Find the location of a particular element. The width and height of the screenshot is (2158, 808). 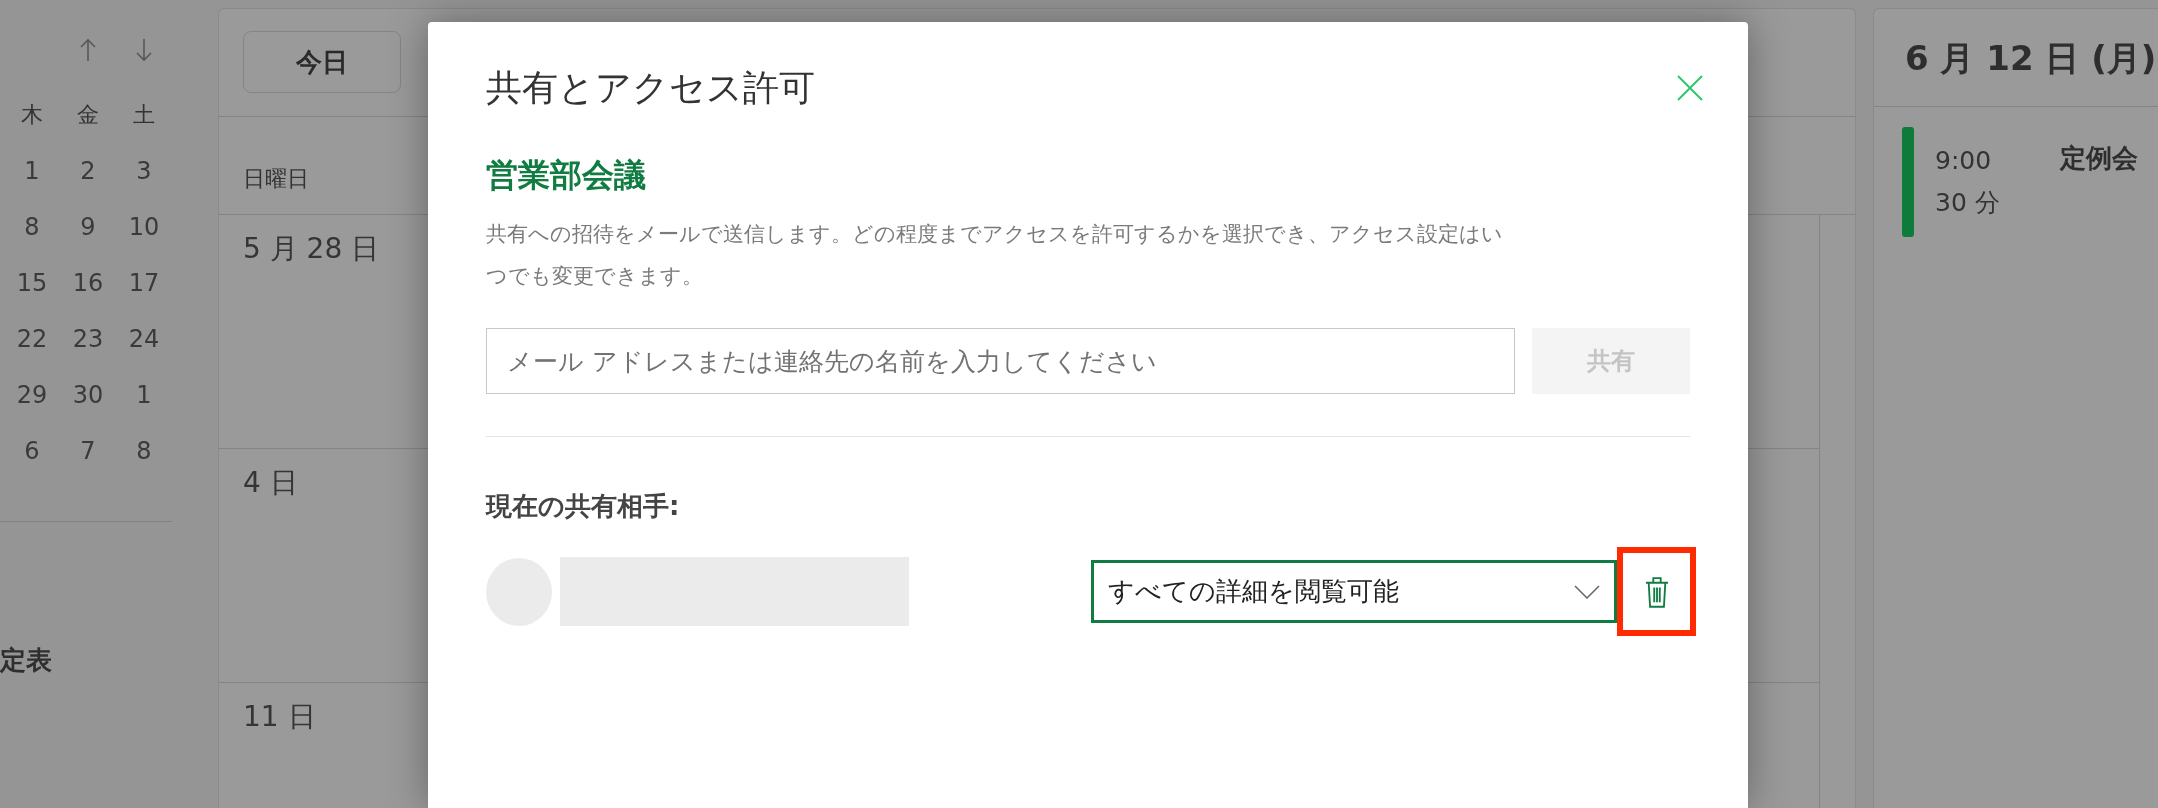

calendar-date: 23 is located at coordinates (88, 339).